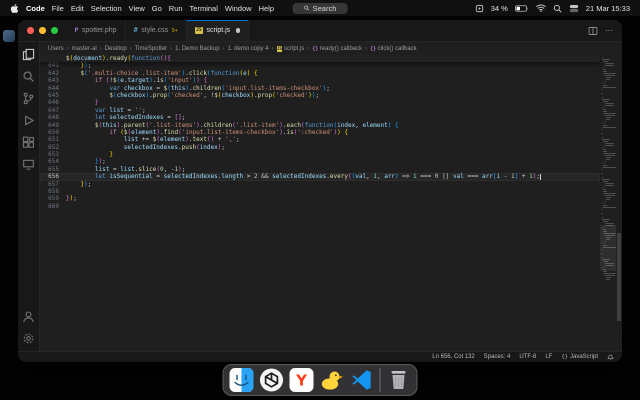  I want to click on tab-label: style.css, so click(155, 30).